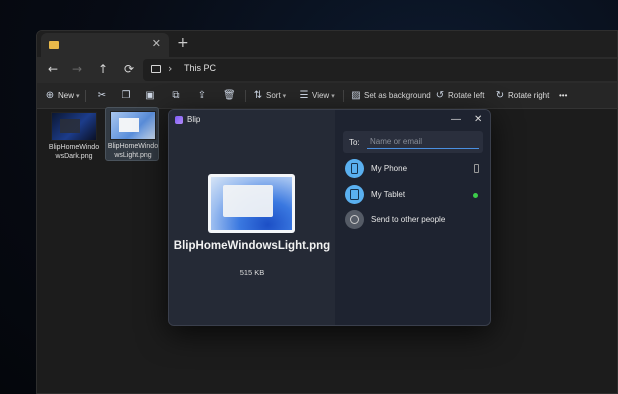 The height and width of the screenshot is (394, 618). I want to click on rotate-right-button: ↻ Rotate right, so click(522, 96).